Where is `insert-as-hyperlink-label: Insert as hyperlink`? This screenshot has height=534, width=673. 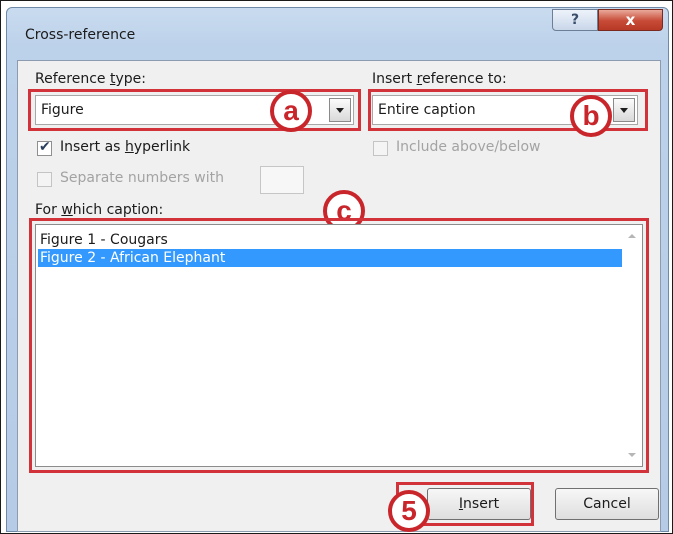 insert-as-hyperlink-label: Insert as hyperlink is located at coordinates (125, 147).